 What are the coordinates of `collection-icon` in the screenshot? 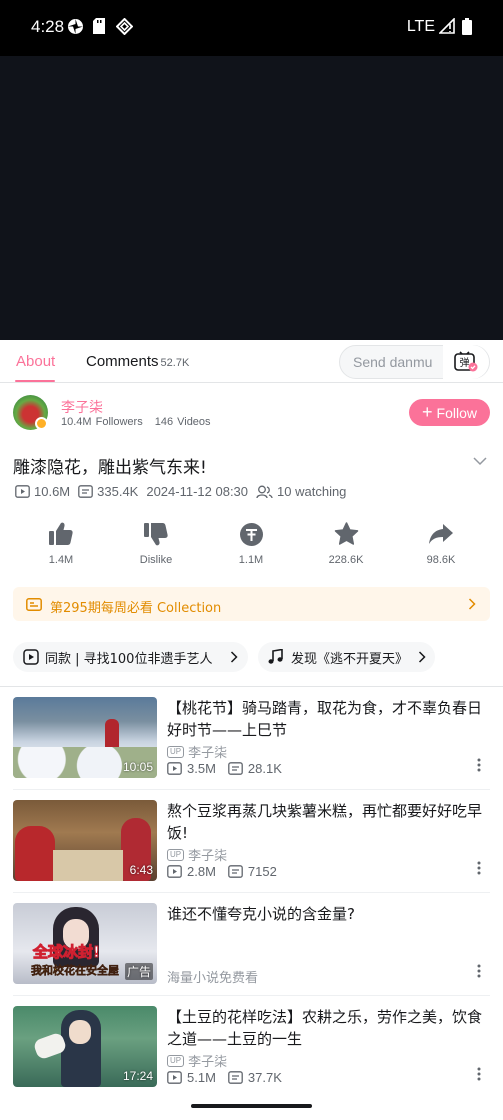 It's located at (34, 604).